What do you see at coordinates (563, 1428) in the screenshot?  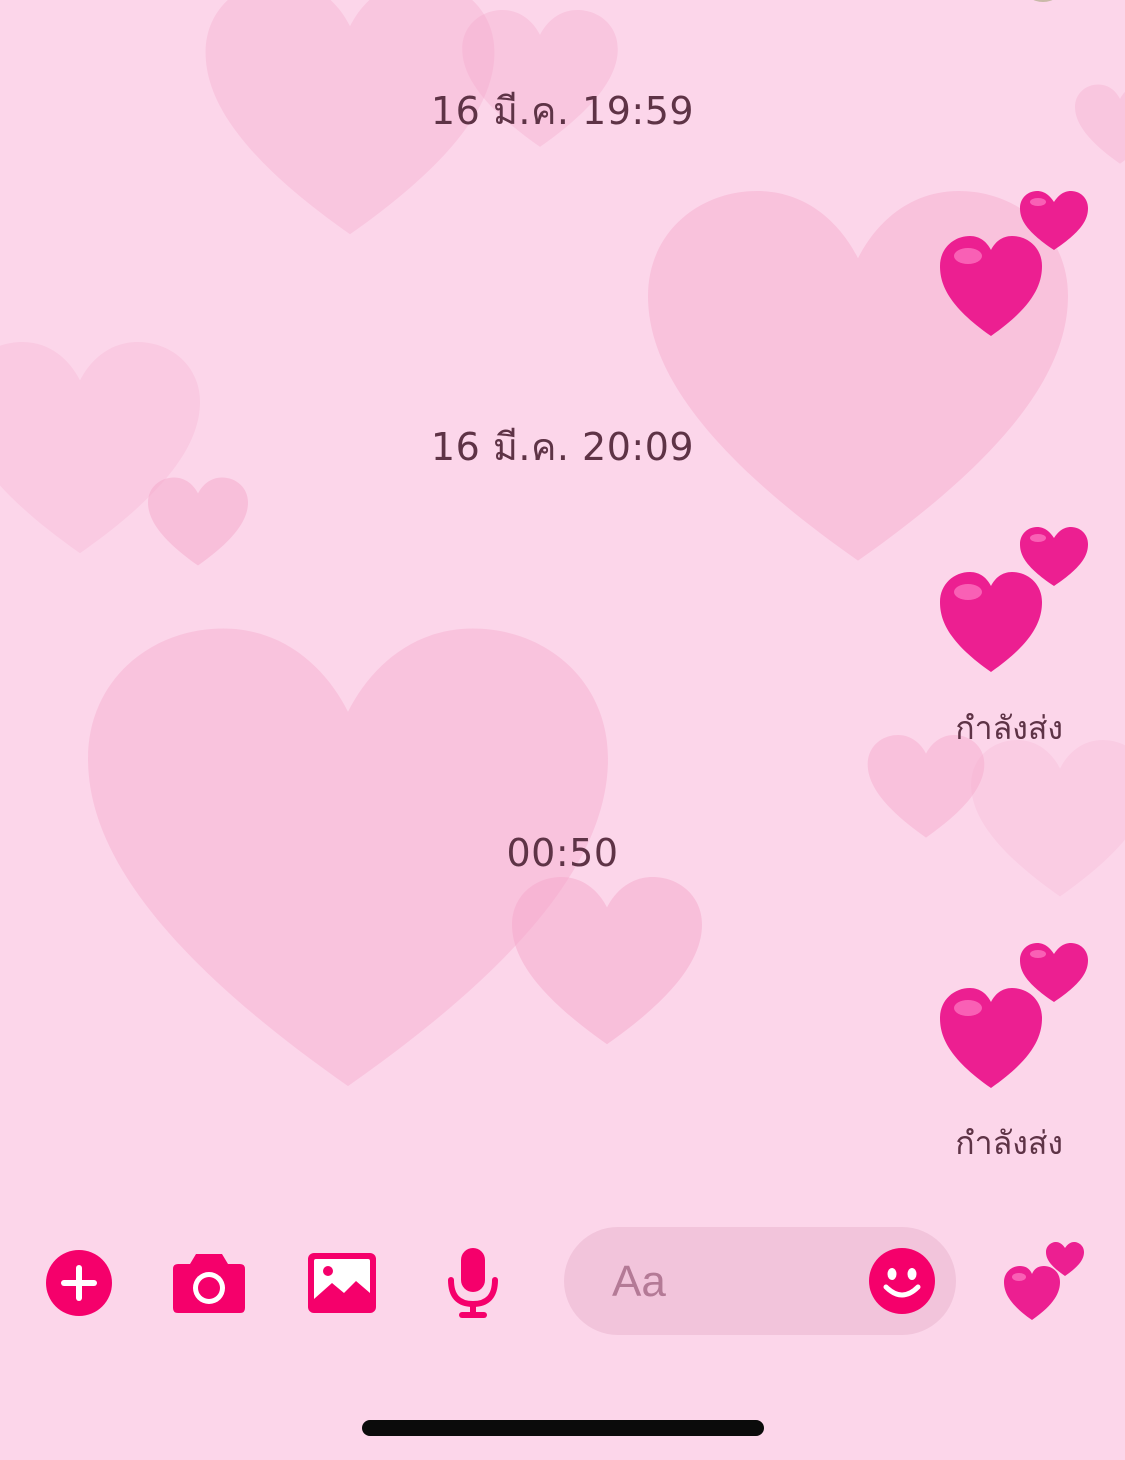 I see `home-indicator` at bounding box center [563, 1428].